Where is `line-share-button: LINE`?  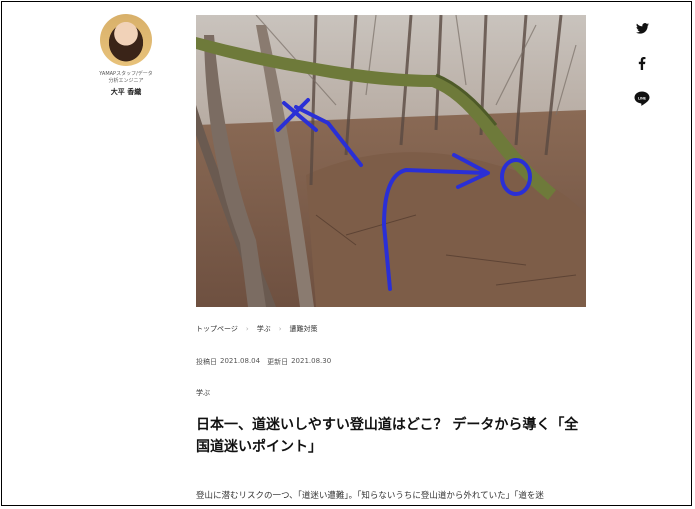
line-share-button: LINE is located at coordinates (642, 98).